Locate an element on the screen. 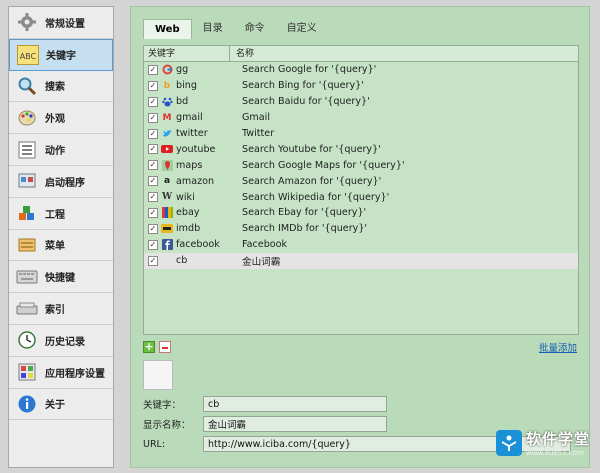 The height and width of the screenshot is (473, 600). sidebar-item-app-settings: 应用程序设置 is located at coordinates (61, 373).